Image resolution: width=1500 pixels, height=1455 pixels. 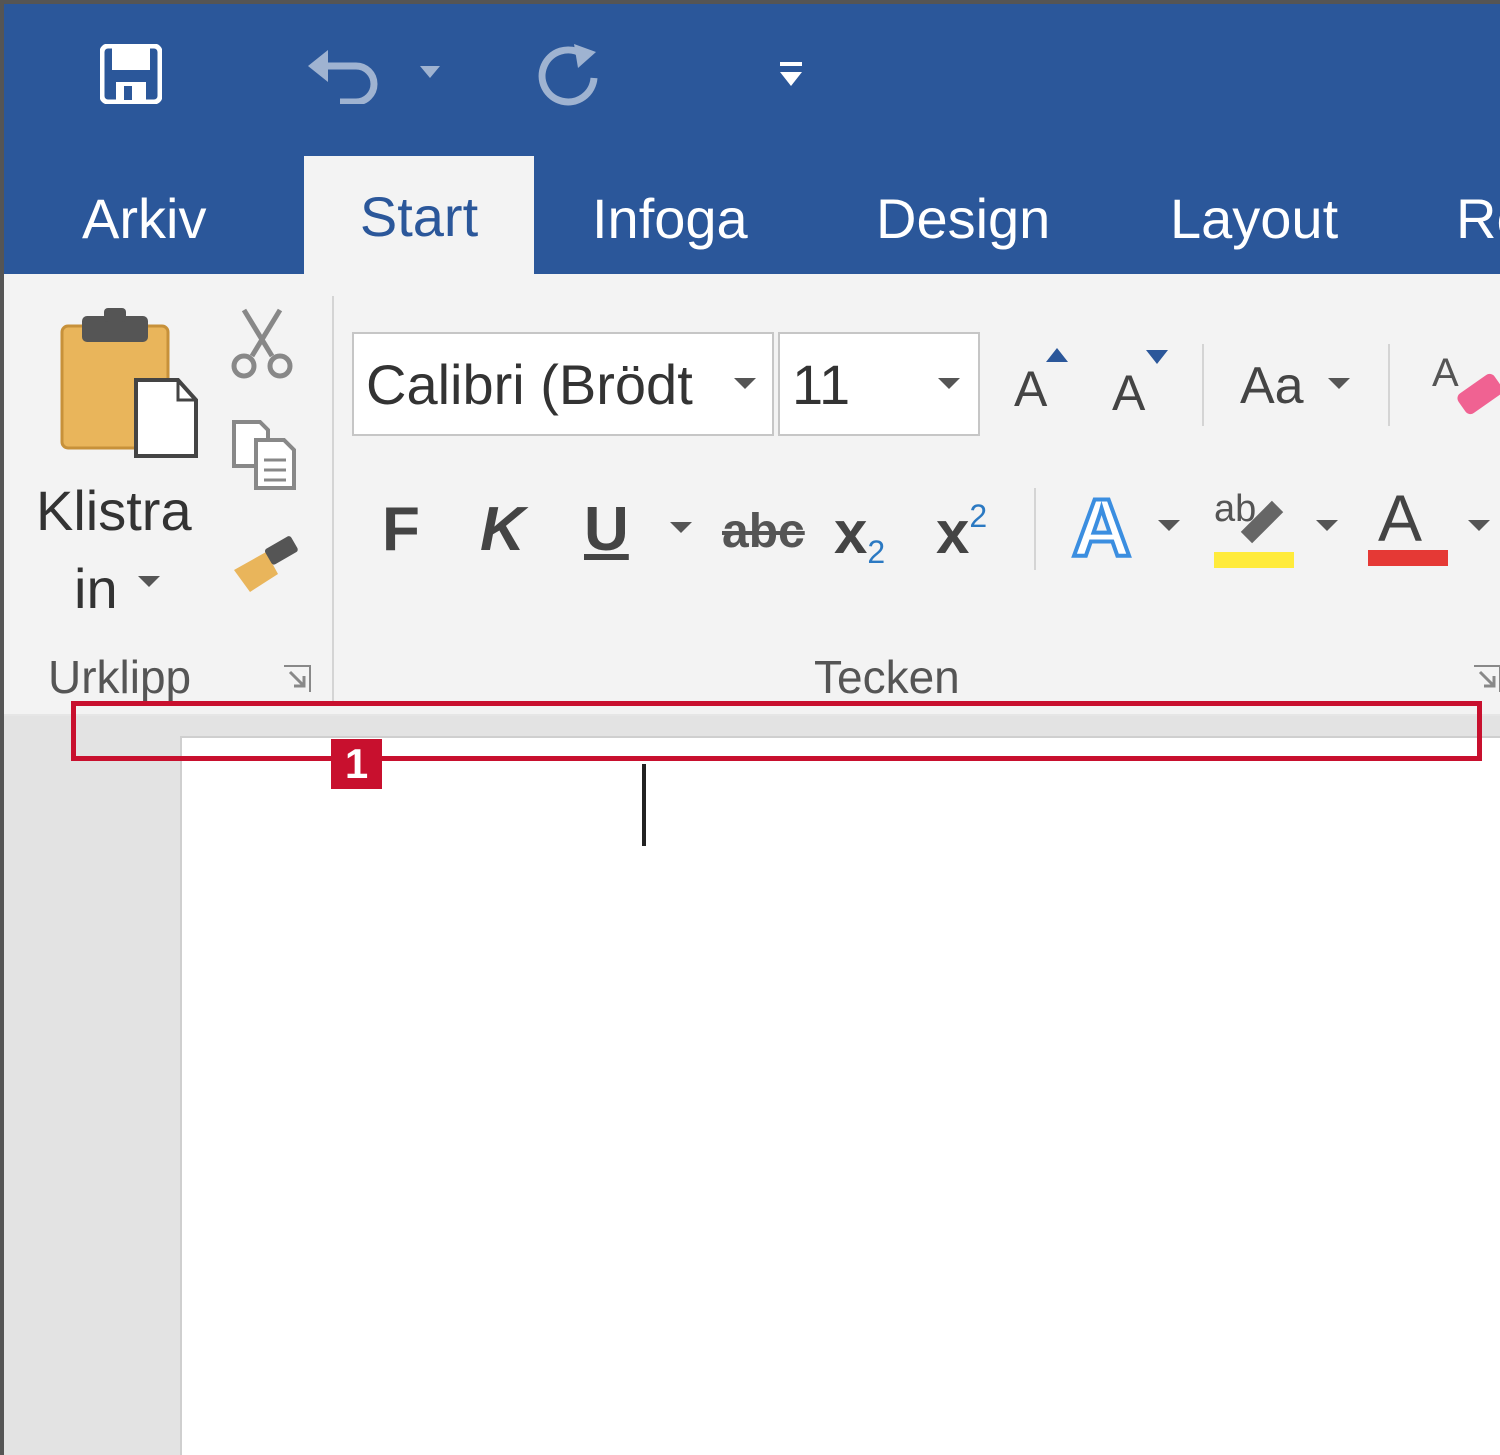 What do you see at coordinates (1254, 560) in the screenshot?
I see `highlight-color-swatch` at bounding box center [1254, 560].